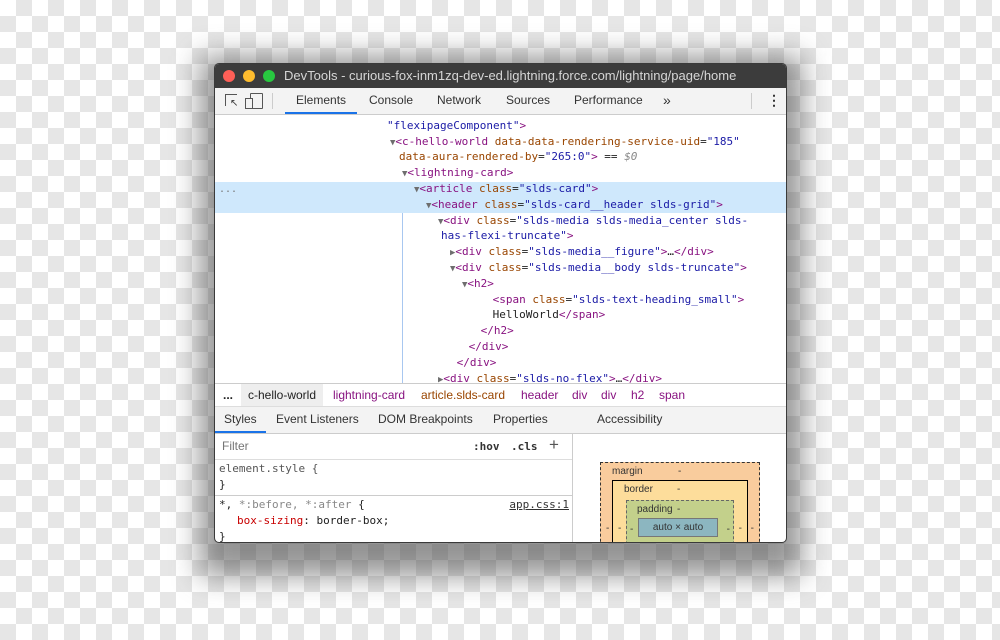 Image resolution: width=1000 pixels, height=640 pixels. What do you see at coordinates (524, 446) in the screenshot?
I see `class-toggle: .cls` at bounding box center [524, 446].